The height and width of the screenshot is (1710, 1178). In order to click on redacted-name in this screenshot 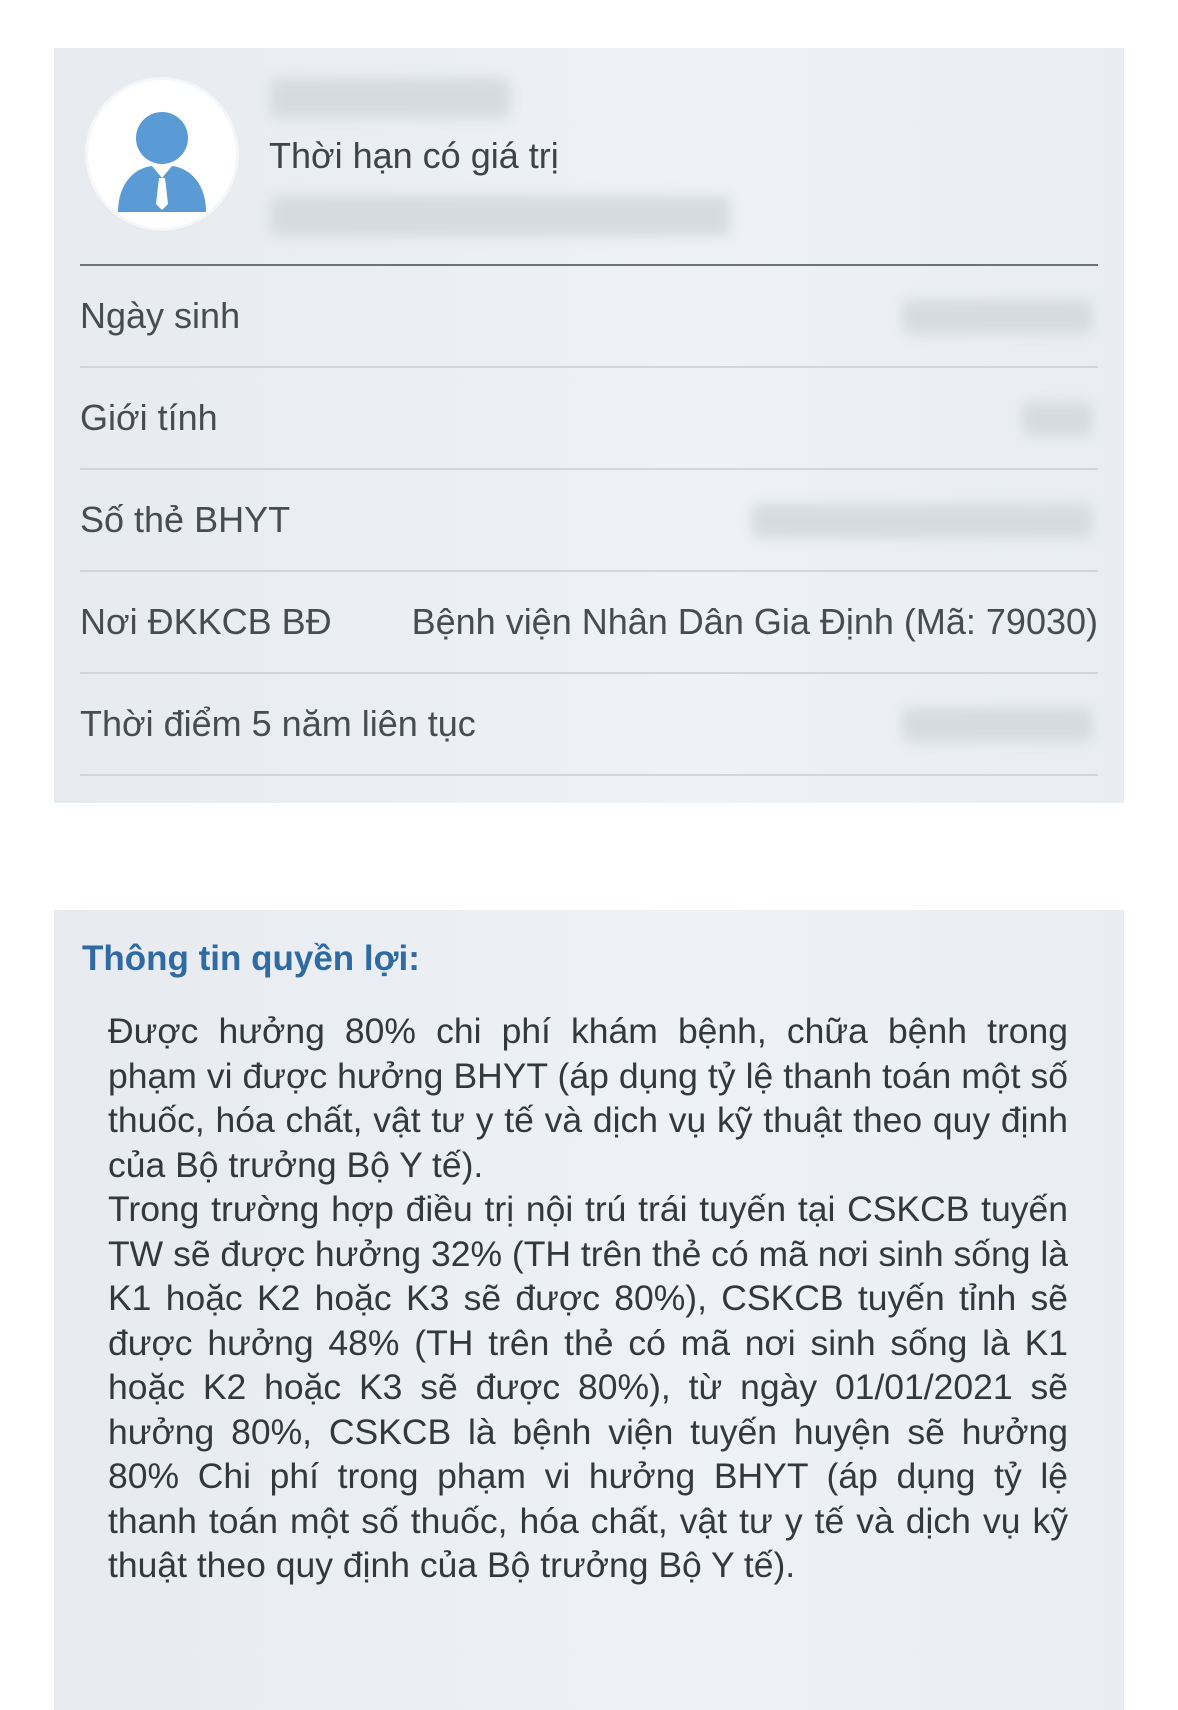, I will do `click(390, 98)`.